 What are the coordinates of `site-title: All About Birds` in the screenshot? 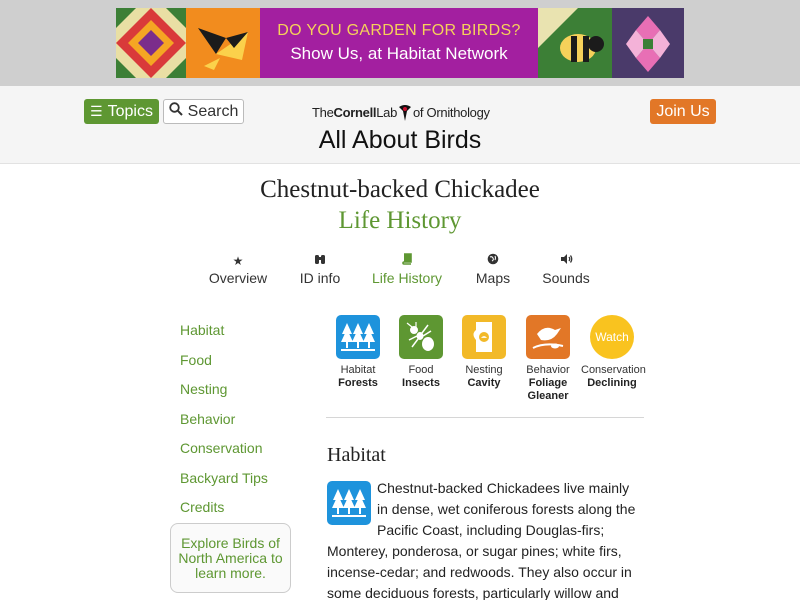 It's located at (400, 140).